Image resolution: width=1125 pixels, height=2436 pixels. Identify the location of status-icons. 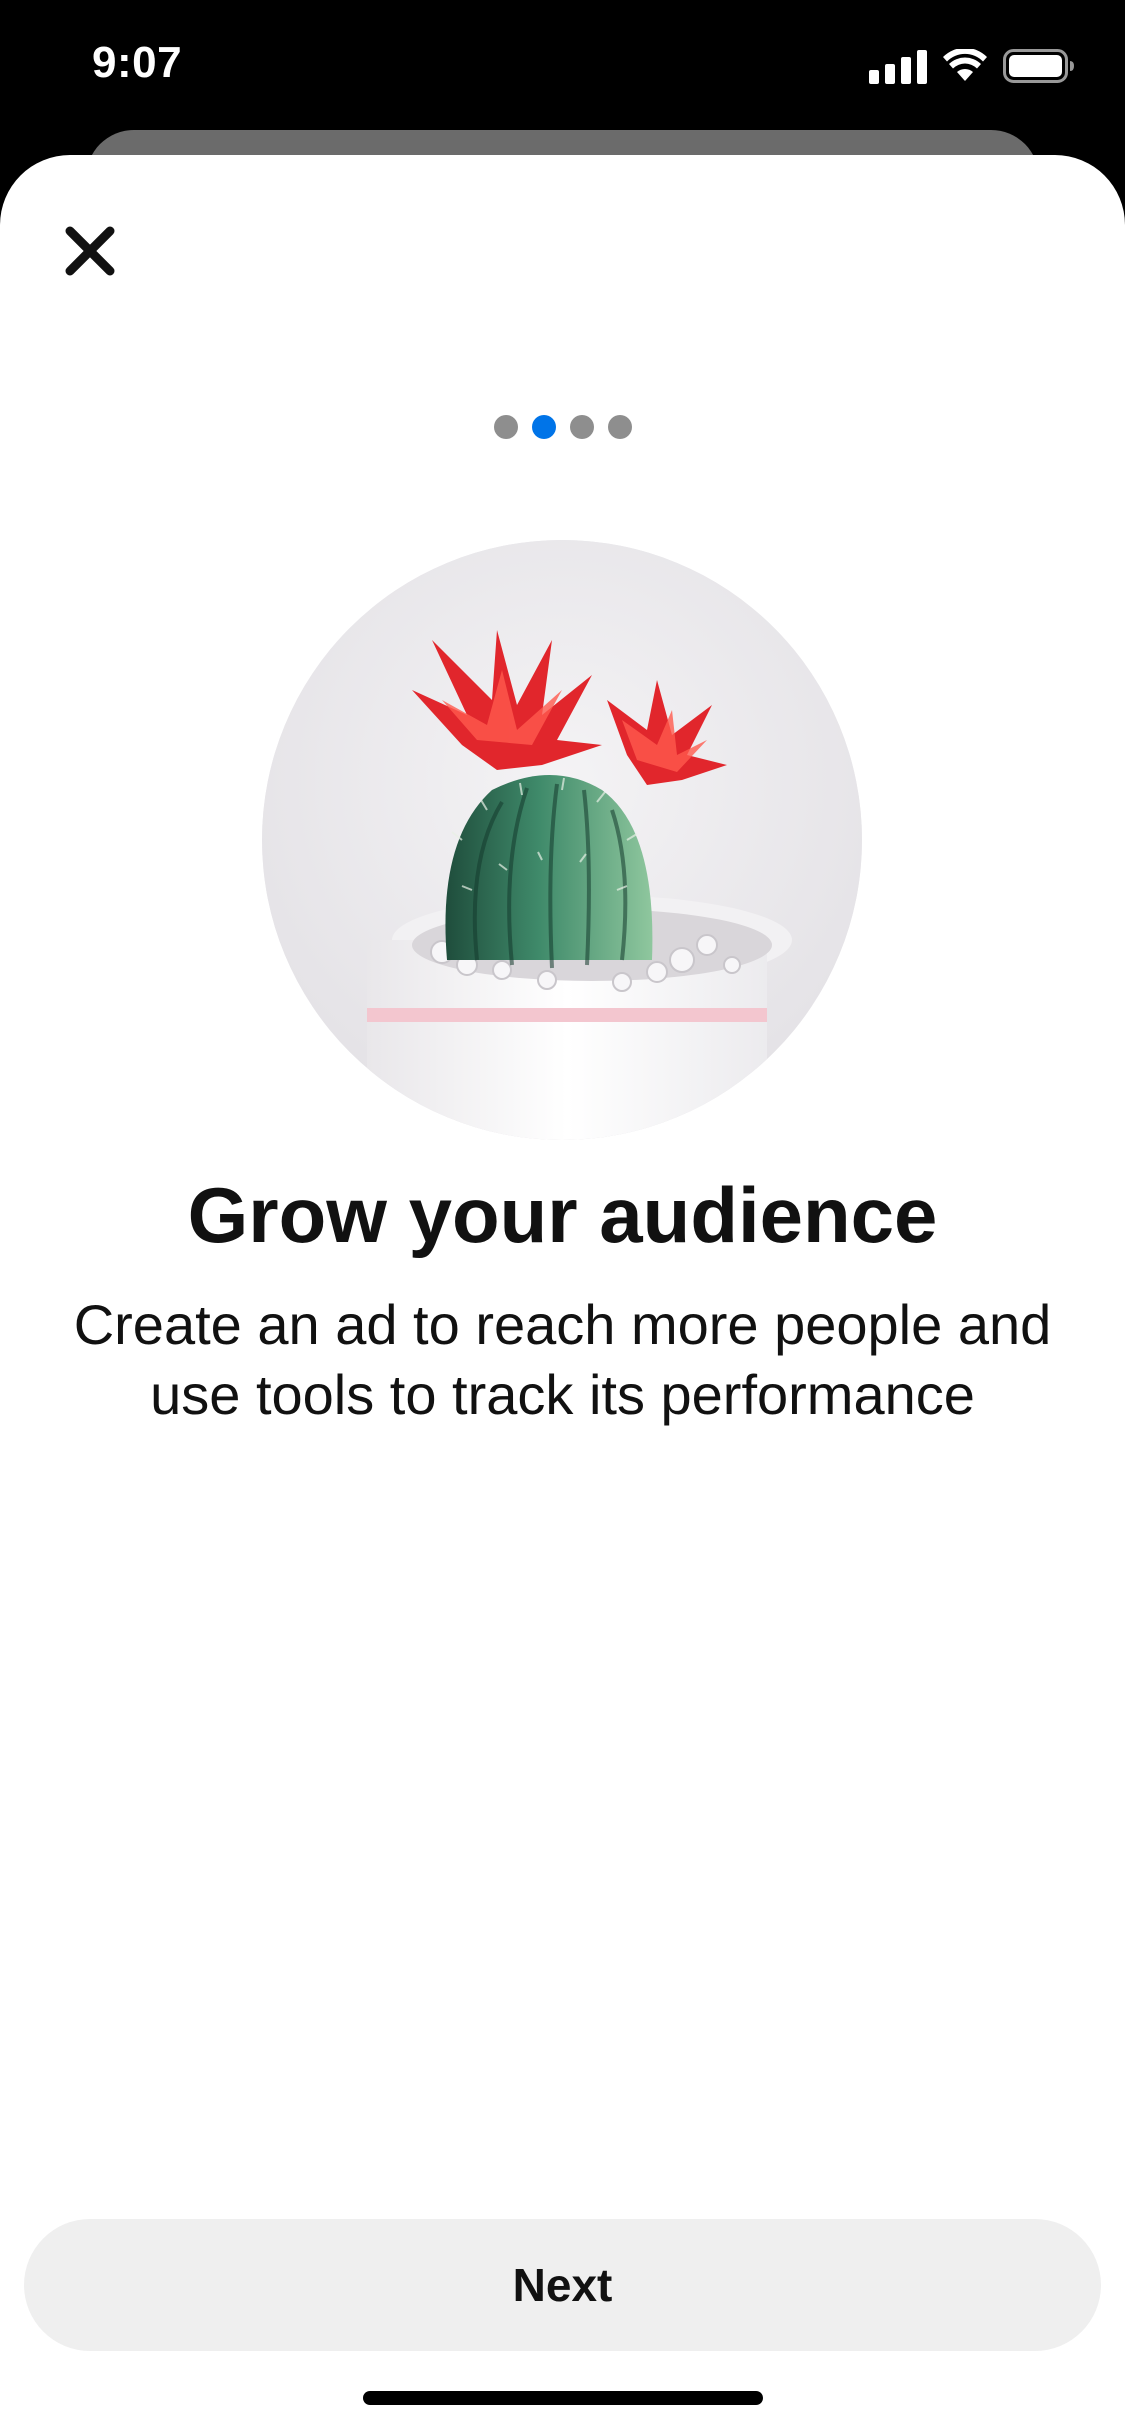
(972, 66).